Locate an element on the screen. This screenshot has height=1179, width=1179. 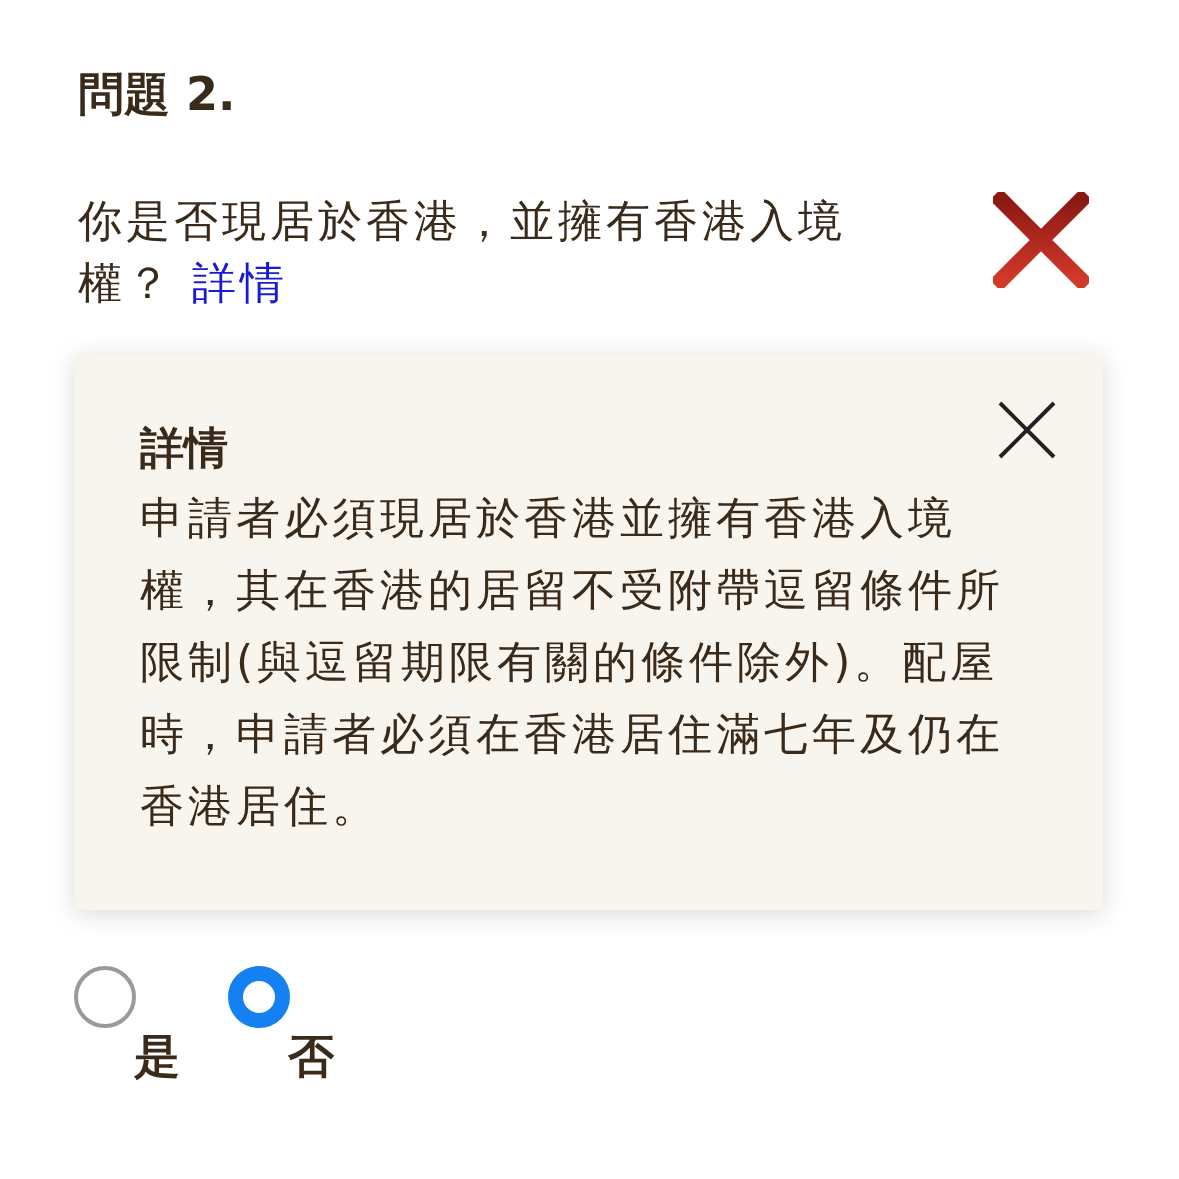
option-label: 否 is located at coordinates (311, 1056).